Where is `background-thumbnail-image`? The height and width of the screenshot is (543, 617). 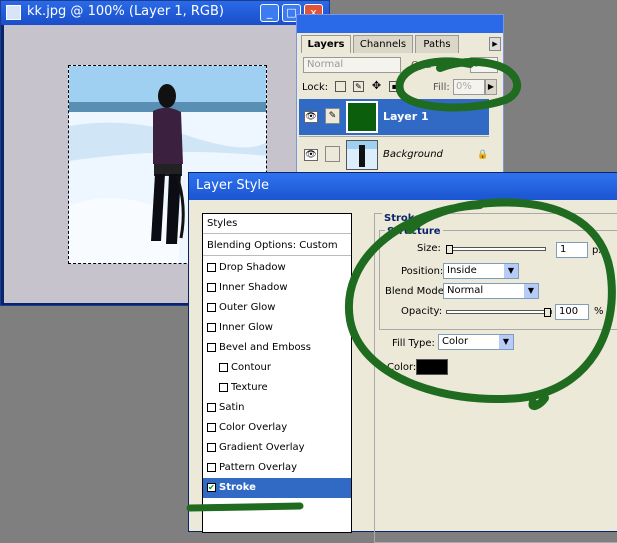
background-thumbnail-image is located at coordinates (362, 154).